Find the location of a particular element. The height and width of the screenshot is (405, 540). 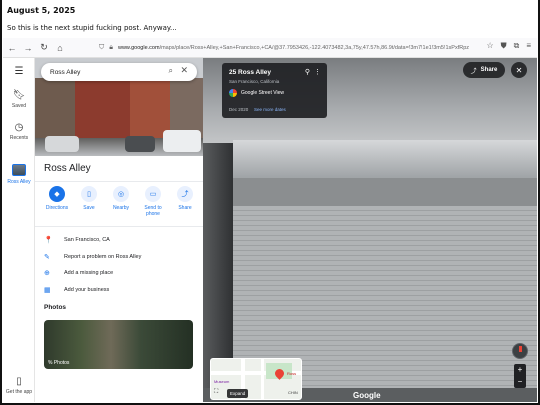

close-icon: ✕ is located at coordinates (184, 70).